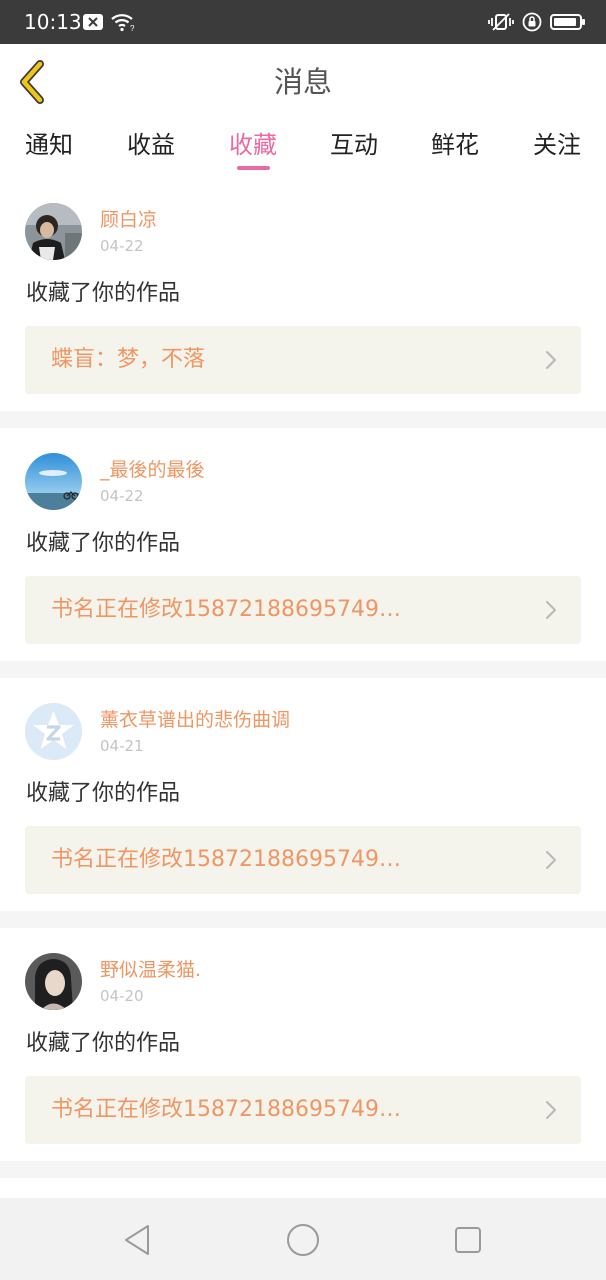 The height and width of the screenshot is (1280, 606). What do you see at coordinates (123, 24) in the screenshot?
I see `wifi-question-icon: ?` at bounding box center [123, 24].